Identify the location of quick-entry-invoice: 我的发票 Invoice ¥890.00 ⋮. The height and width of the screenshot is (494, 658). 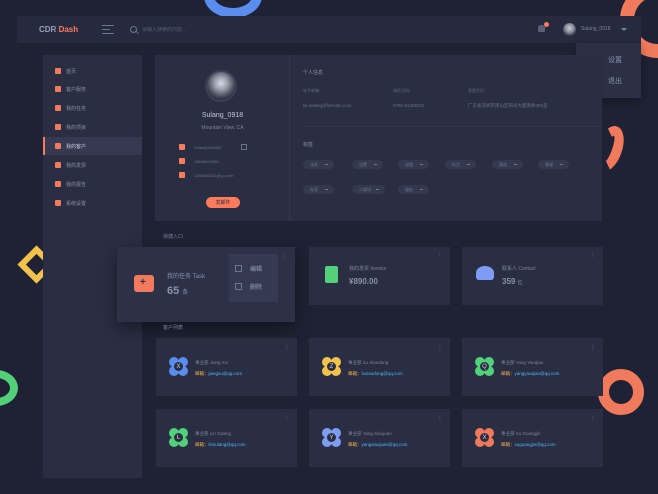
(379, 276).